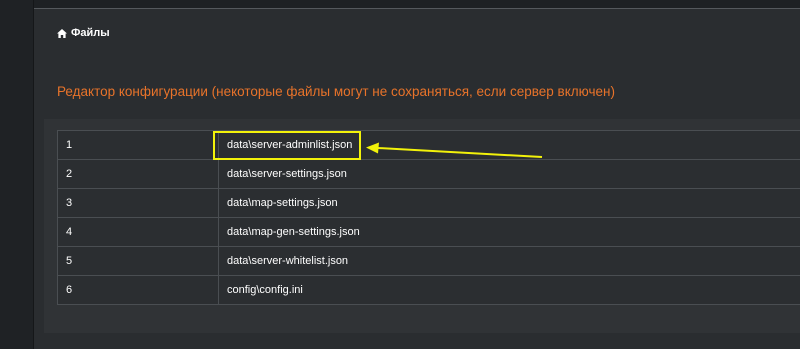  Describe the element at coordinates (509, 261) in the screenshot. I see `file-link: data\server-whitelist.json` at that location.